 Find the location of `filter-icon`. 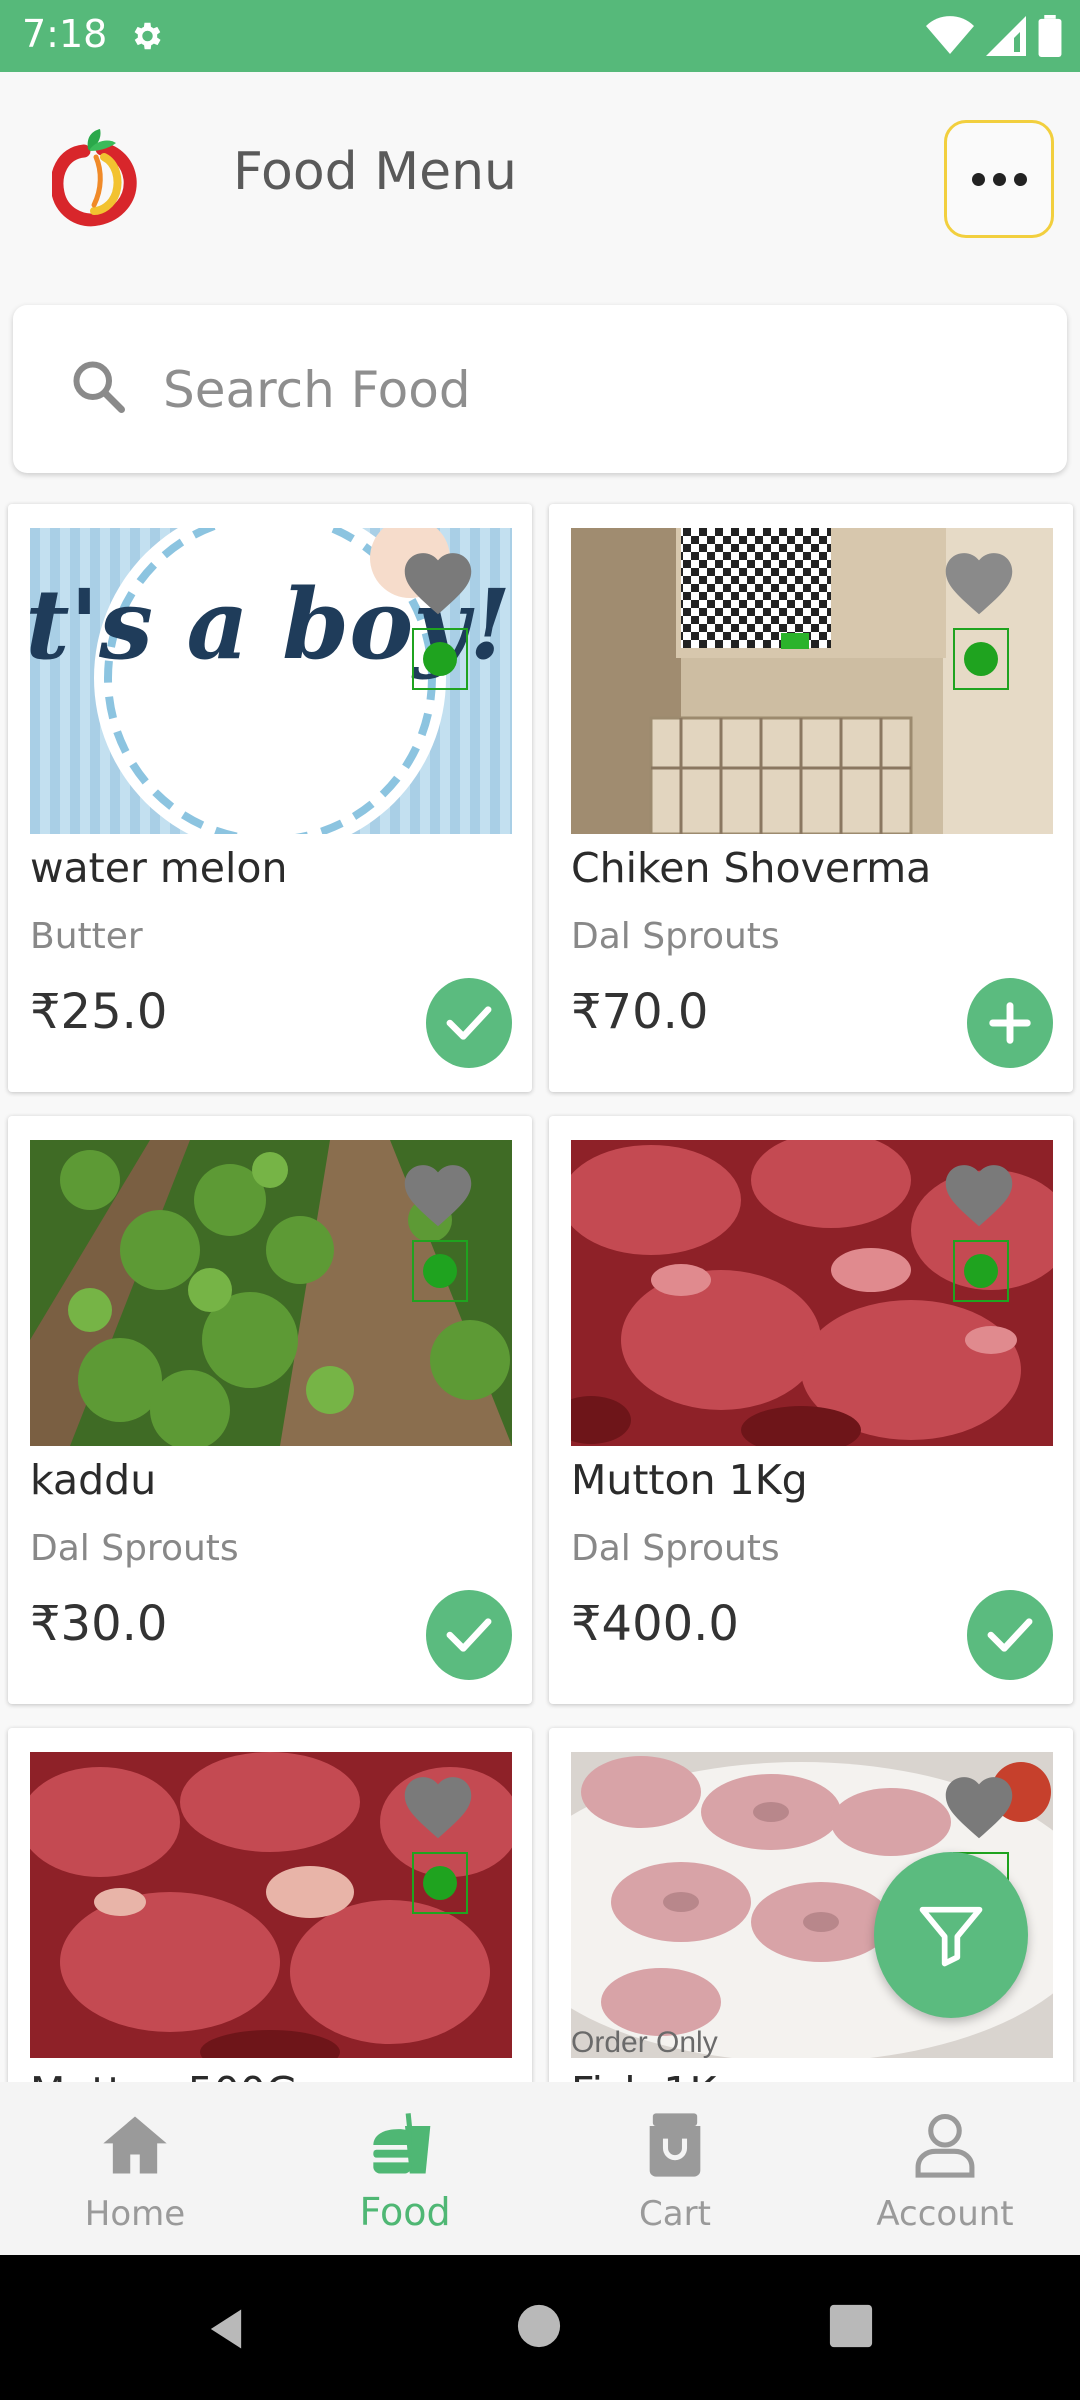

filter-icon is located at coordinates (951, 1936).